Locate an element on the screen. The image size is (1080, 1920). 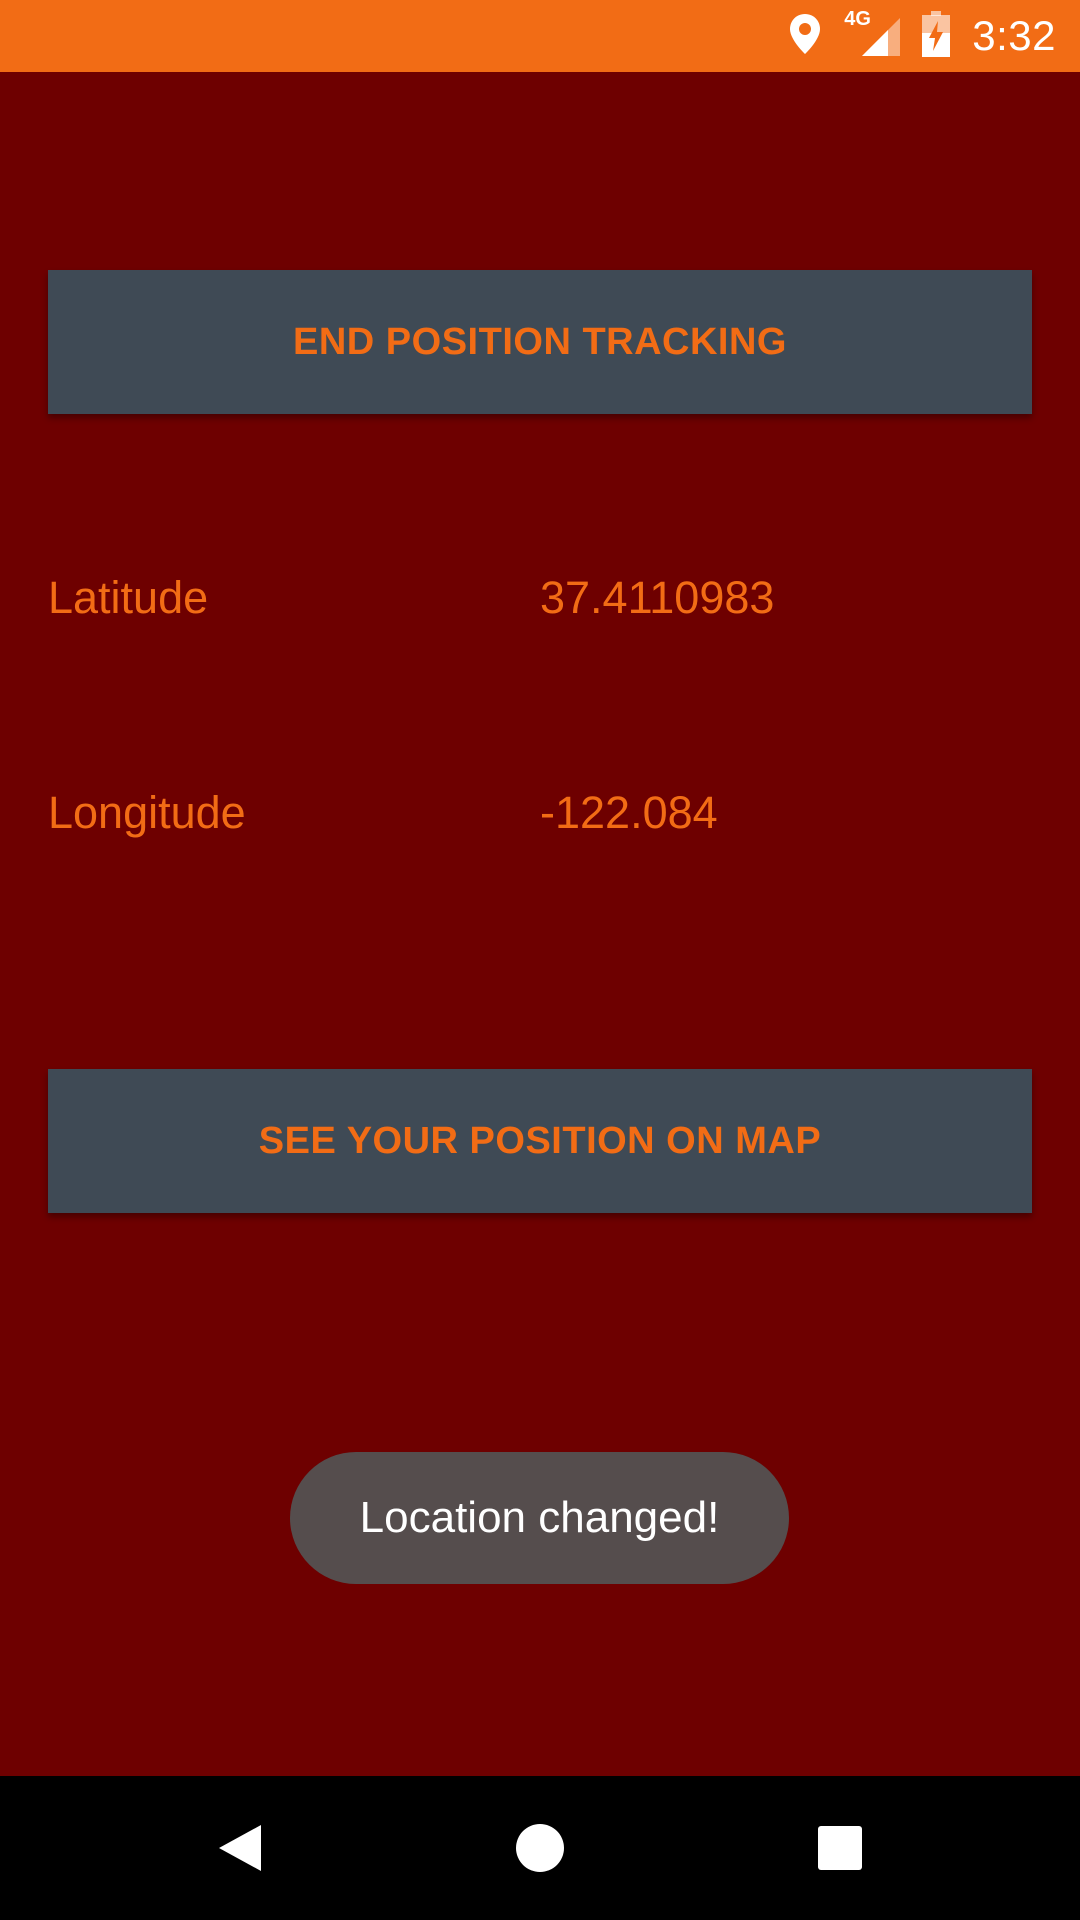
longitude-value: -122.084 is located at coordinates (629, 812).